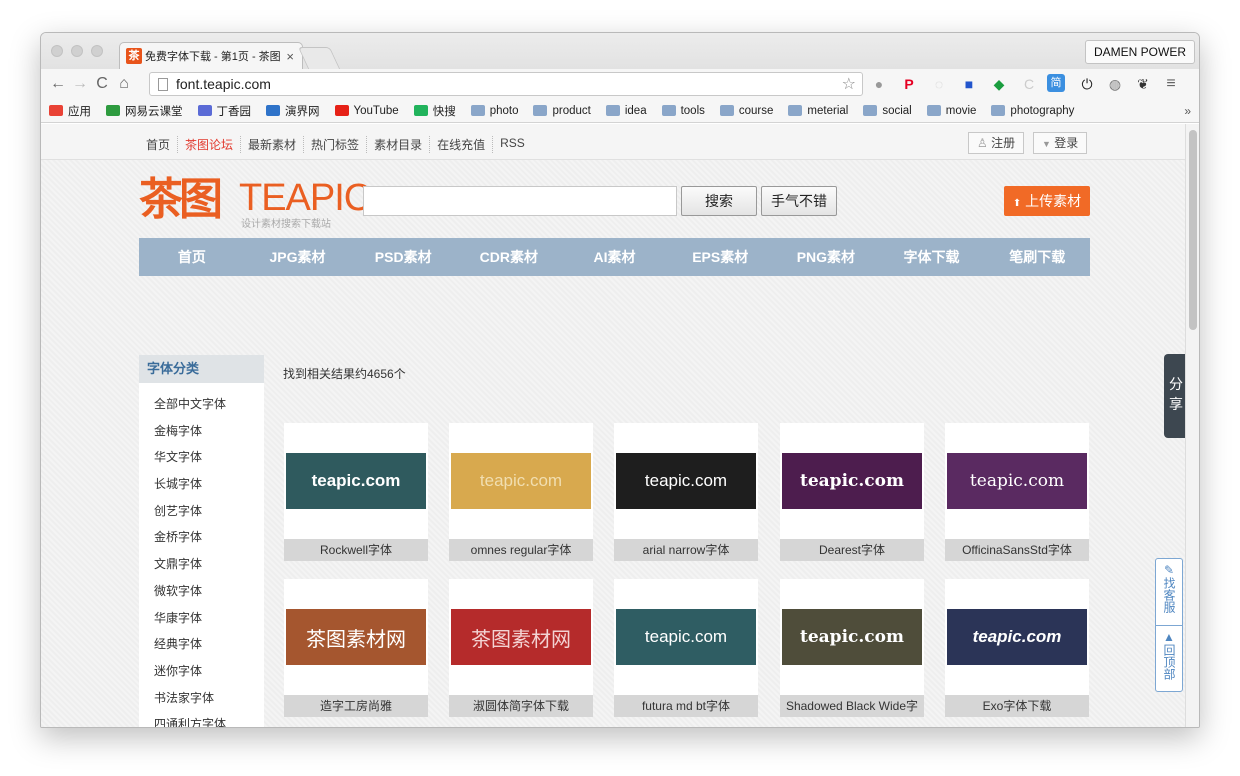 This screenshot has height=776, width=1240. I want to click on sidebar-item: 华文字体, so click(201, 457).